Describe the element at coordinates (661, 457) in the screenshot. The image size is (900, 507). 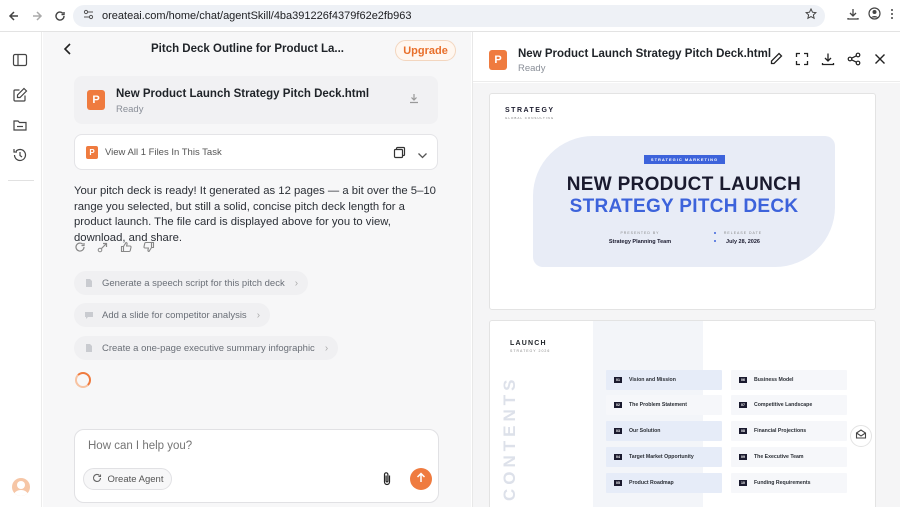
I see `toc-label: Target Market Opportunity` at that location.